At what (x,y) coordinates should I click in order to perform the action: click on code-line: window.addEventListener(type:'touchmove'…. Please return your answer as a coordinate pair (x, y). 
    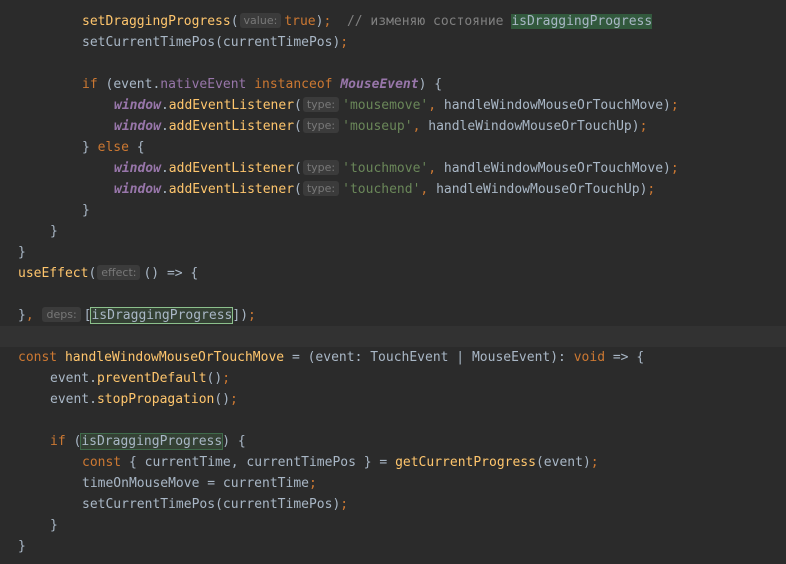
    Looking at the image, I should click on (393, 168).